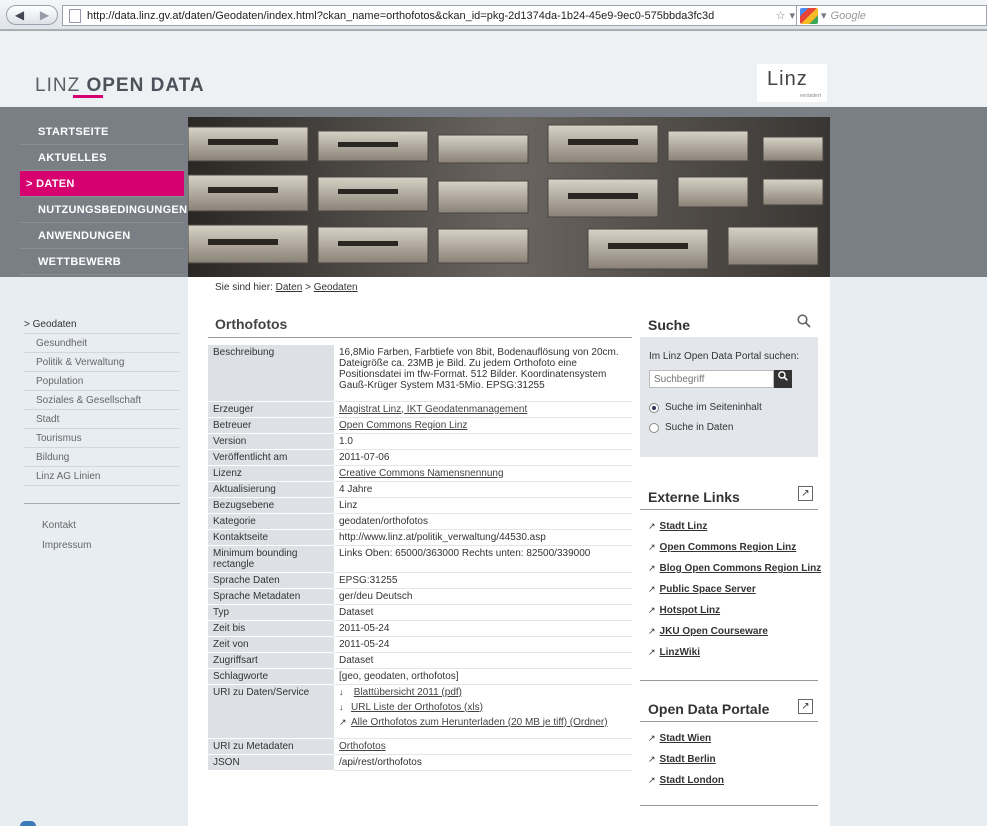 This screenshot has width=987, height=826. Describe the element at coordinates (705, 407) in the screenshot. I see `radio-seiteninhalt: Suche im Seiteninhalt` at that location.